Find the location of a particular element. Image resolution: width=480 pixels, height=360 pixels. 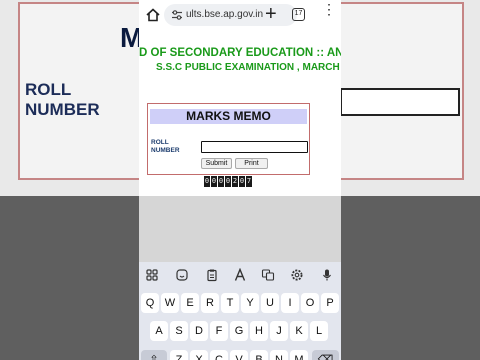

key-o: O is located at coordinates (310, 303).